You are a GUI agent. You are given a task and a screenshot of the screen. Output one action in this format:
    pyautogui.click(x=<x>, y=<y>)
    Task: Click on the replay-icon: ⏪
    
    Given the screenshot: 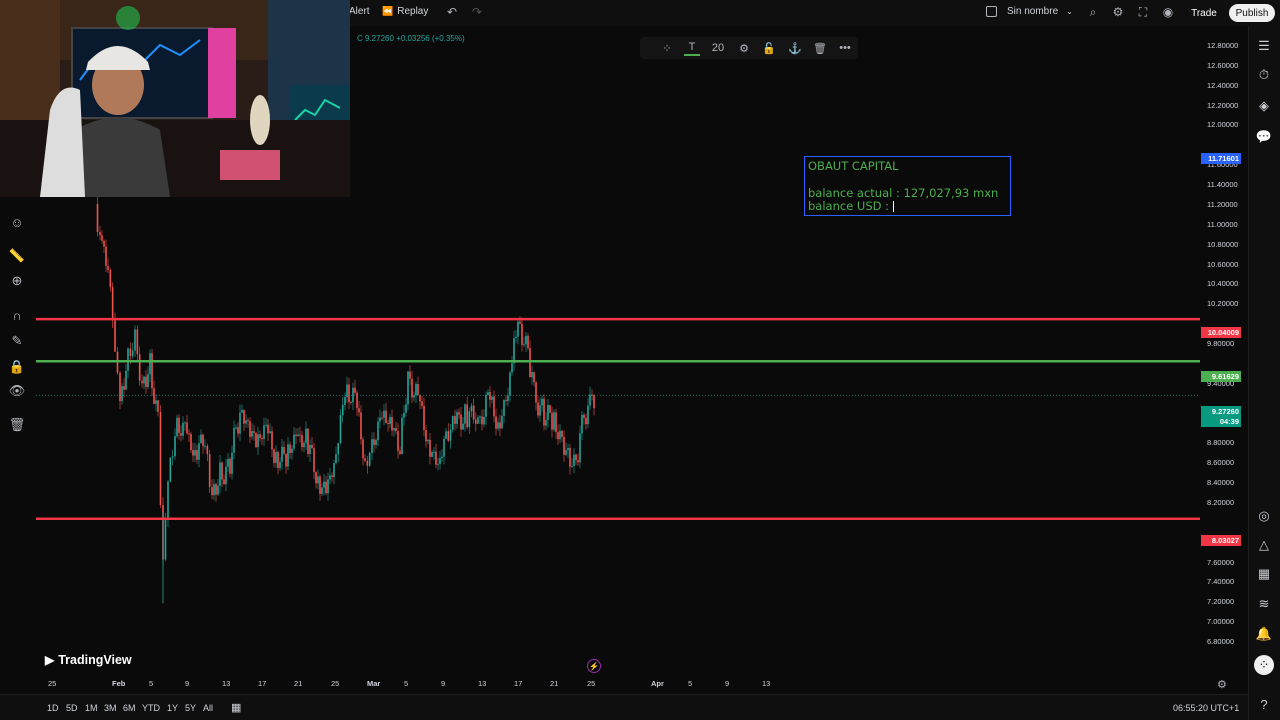 What is the action you would take?
    pyautogui.click(x=388, y=11)
    